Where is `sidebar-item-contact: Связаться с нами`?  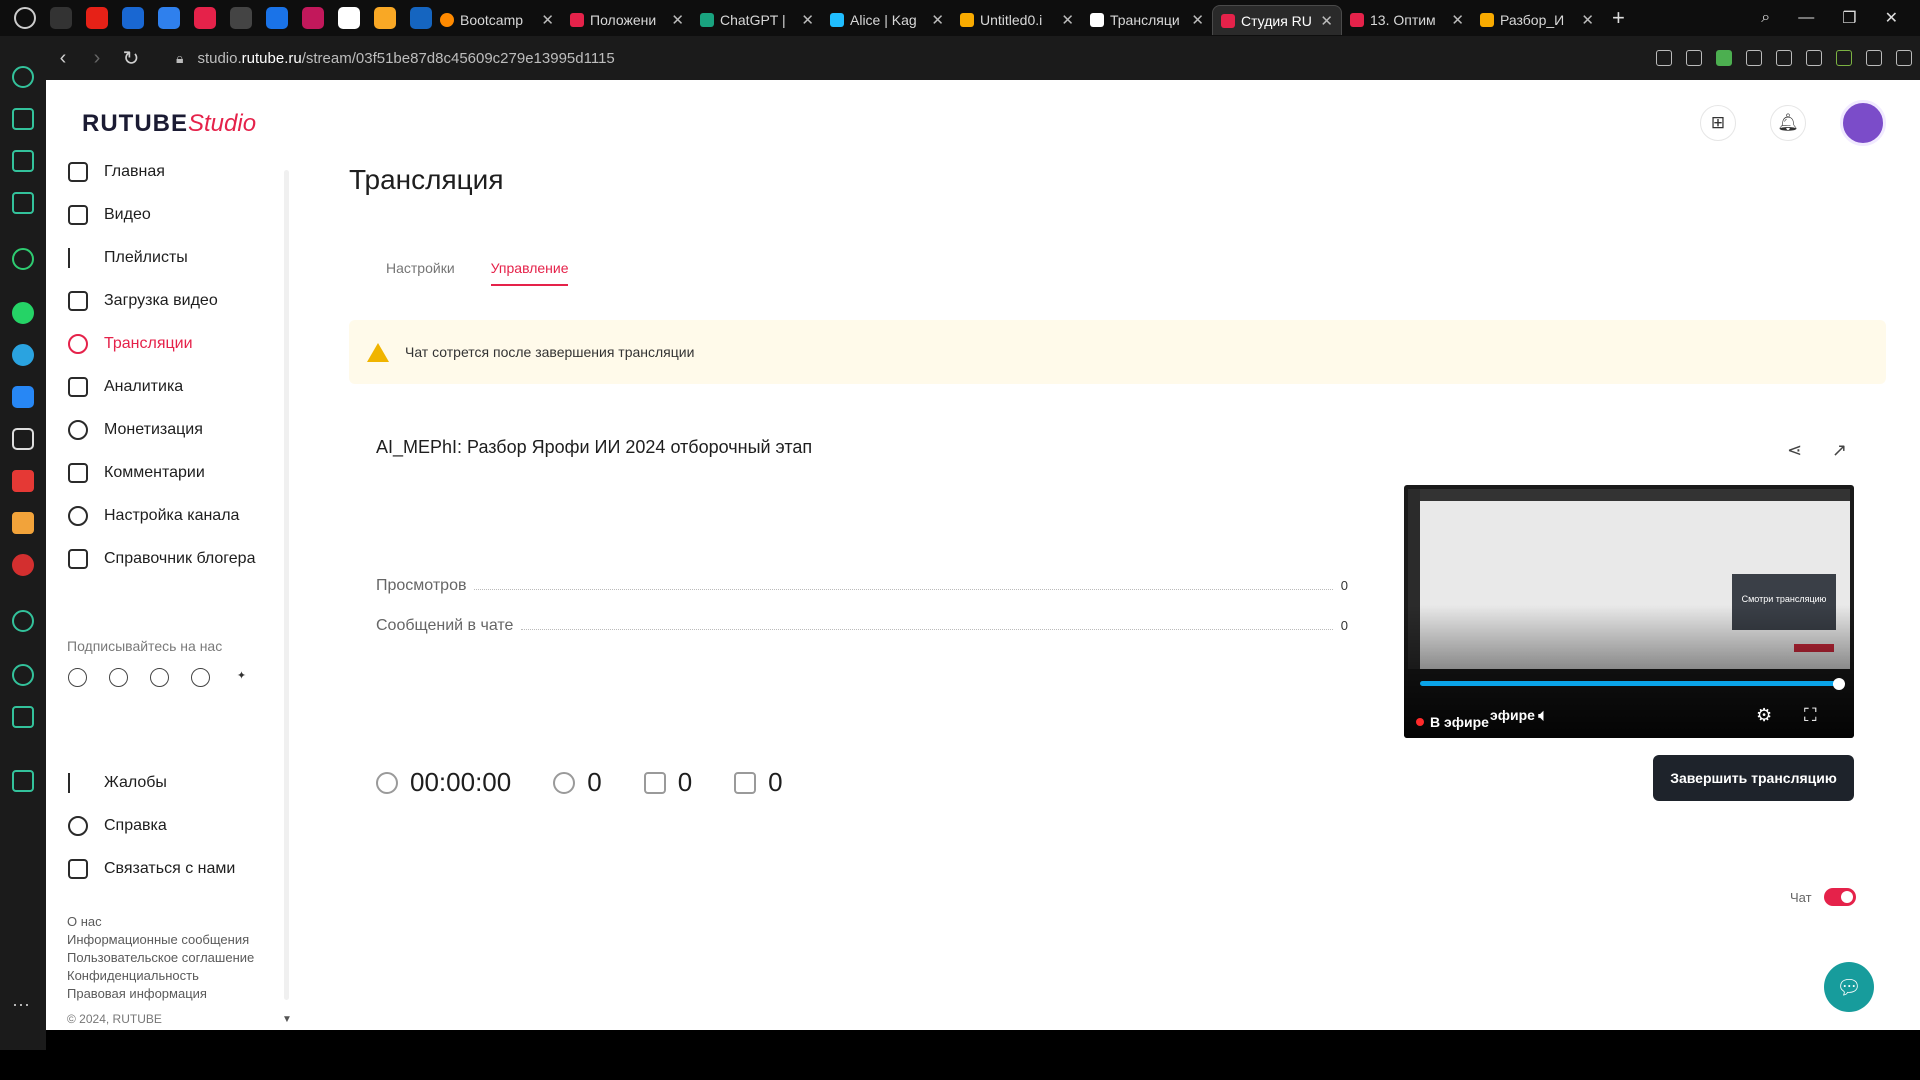
sidebar-item-contact: Связаться с нами is located at coordinates (183, 868).